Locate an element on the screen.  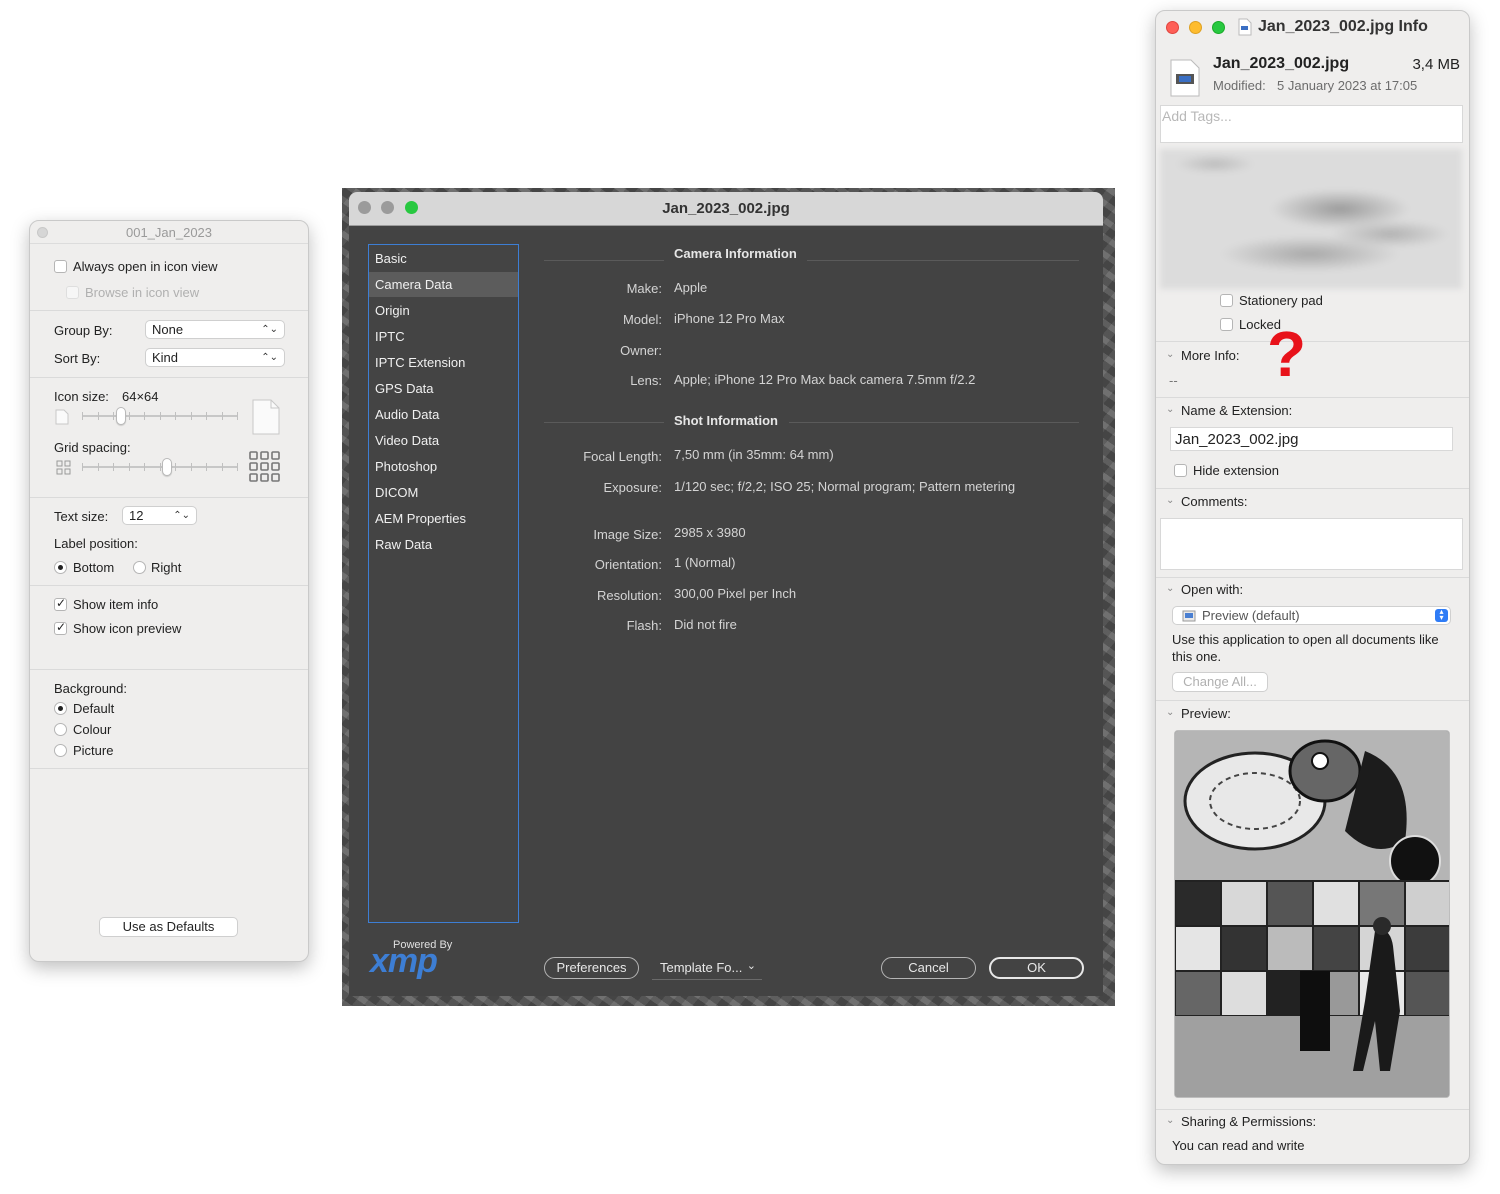
preferences-button: Preferences is located at coordinates (591, 968).